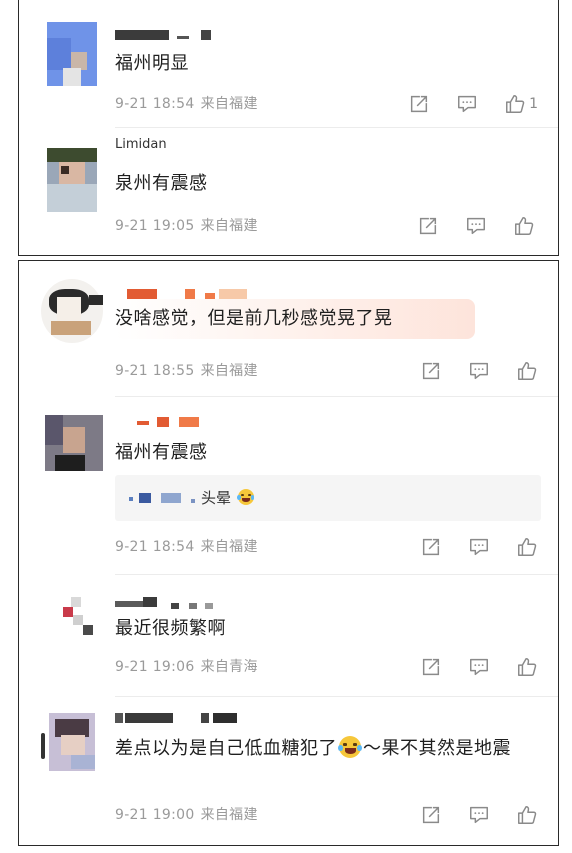 This screenshot has height=853, width=572. I want to click on reply-username, so click(163, 498).